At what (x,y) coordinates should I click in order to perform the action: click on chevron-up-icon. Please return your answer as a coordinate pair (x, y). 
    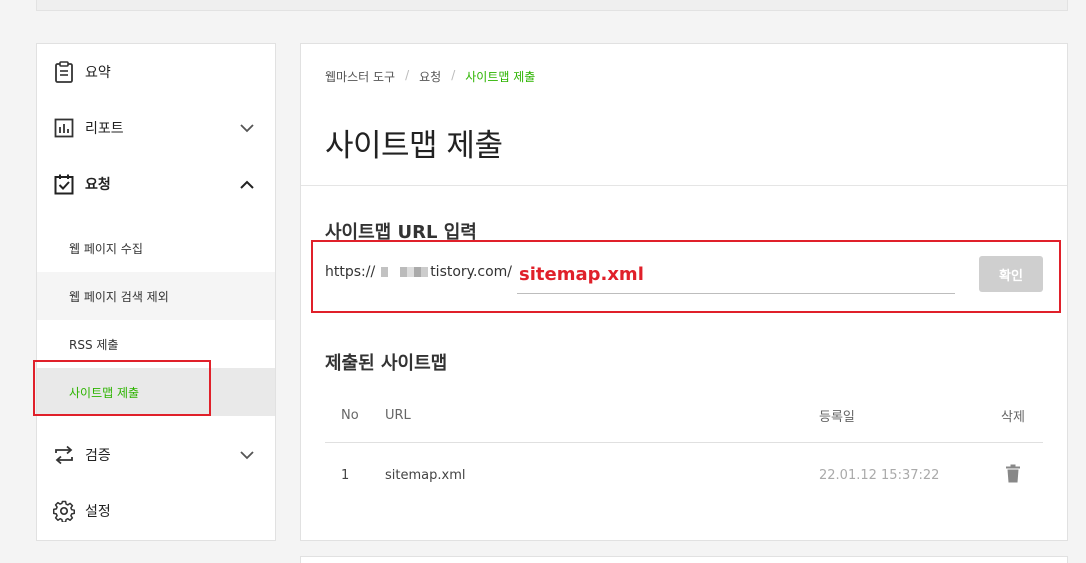
    Looking at the image, I should click on (247, 184).